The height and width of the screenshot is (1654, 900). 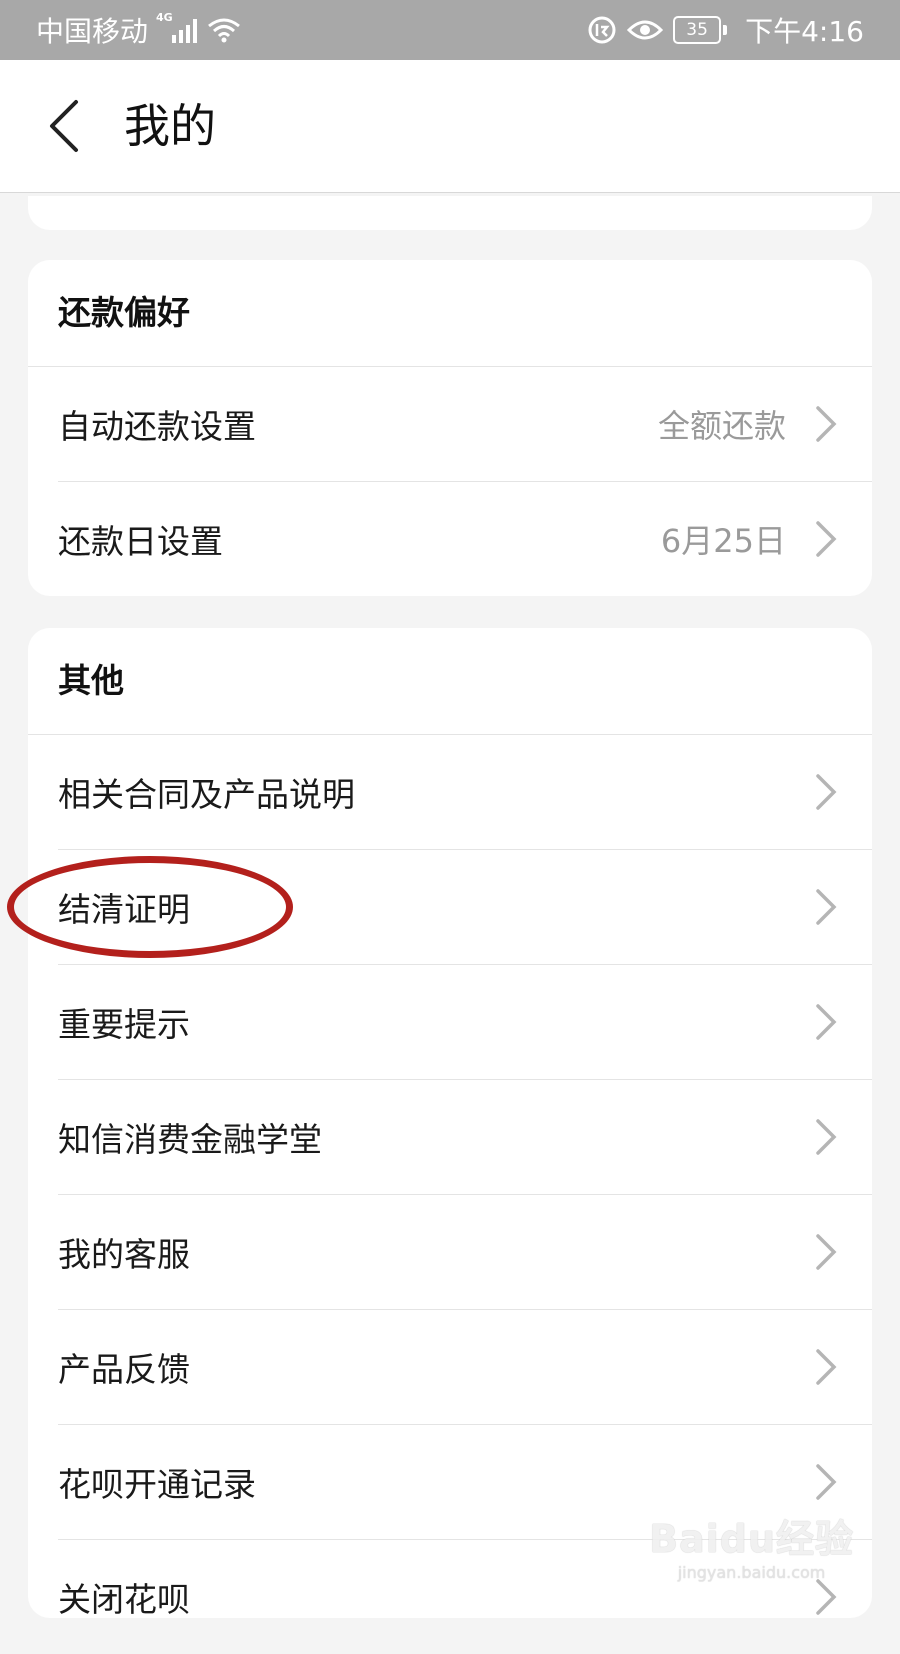 I want to click on row-label: 产品反馈, so click(x=124, y=1369).